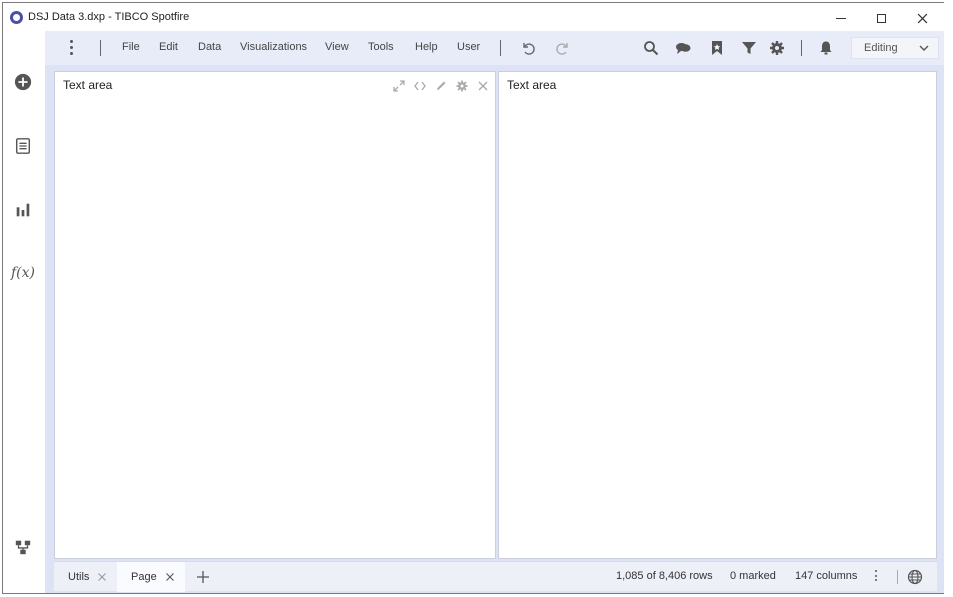  I want to click on status-divider, so click(897, 577).